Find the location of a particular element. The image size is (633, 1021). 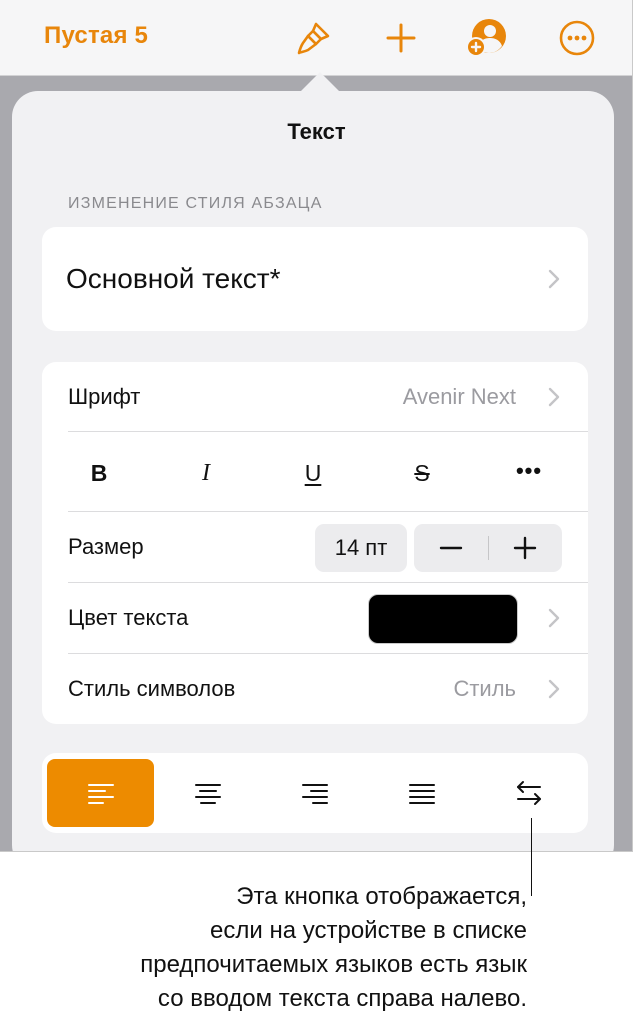

decrease-size-button is located at coordinates (451, 548).